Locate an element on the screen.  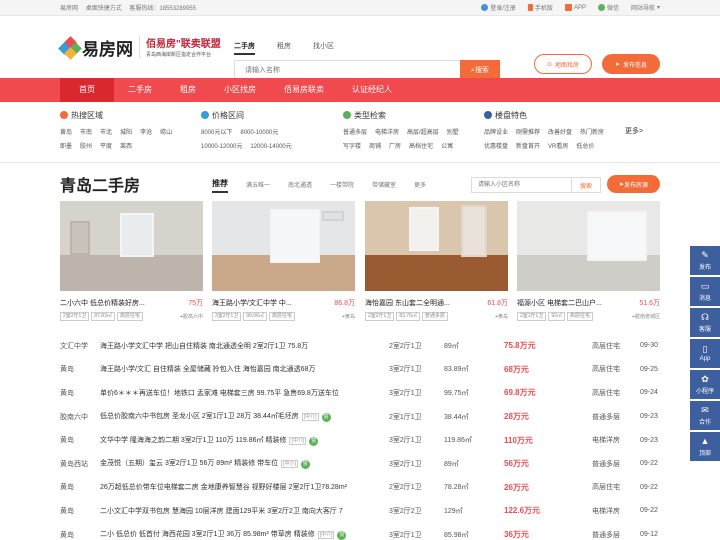
sidebar-top-button: ▲ 顶部 is located at coordinates (705, 446).